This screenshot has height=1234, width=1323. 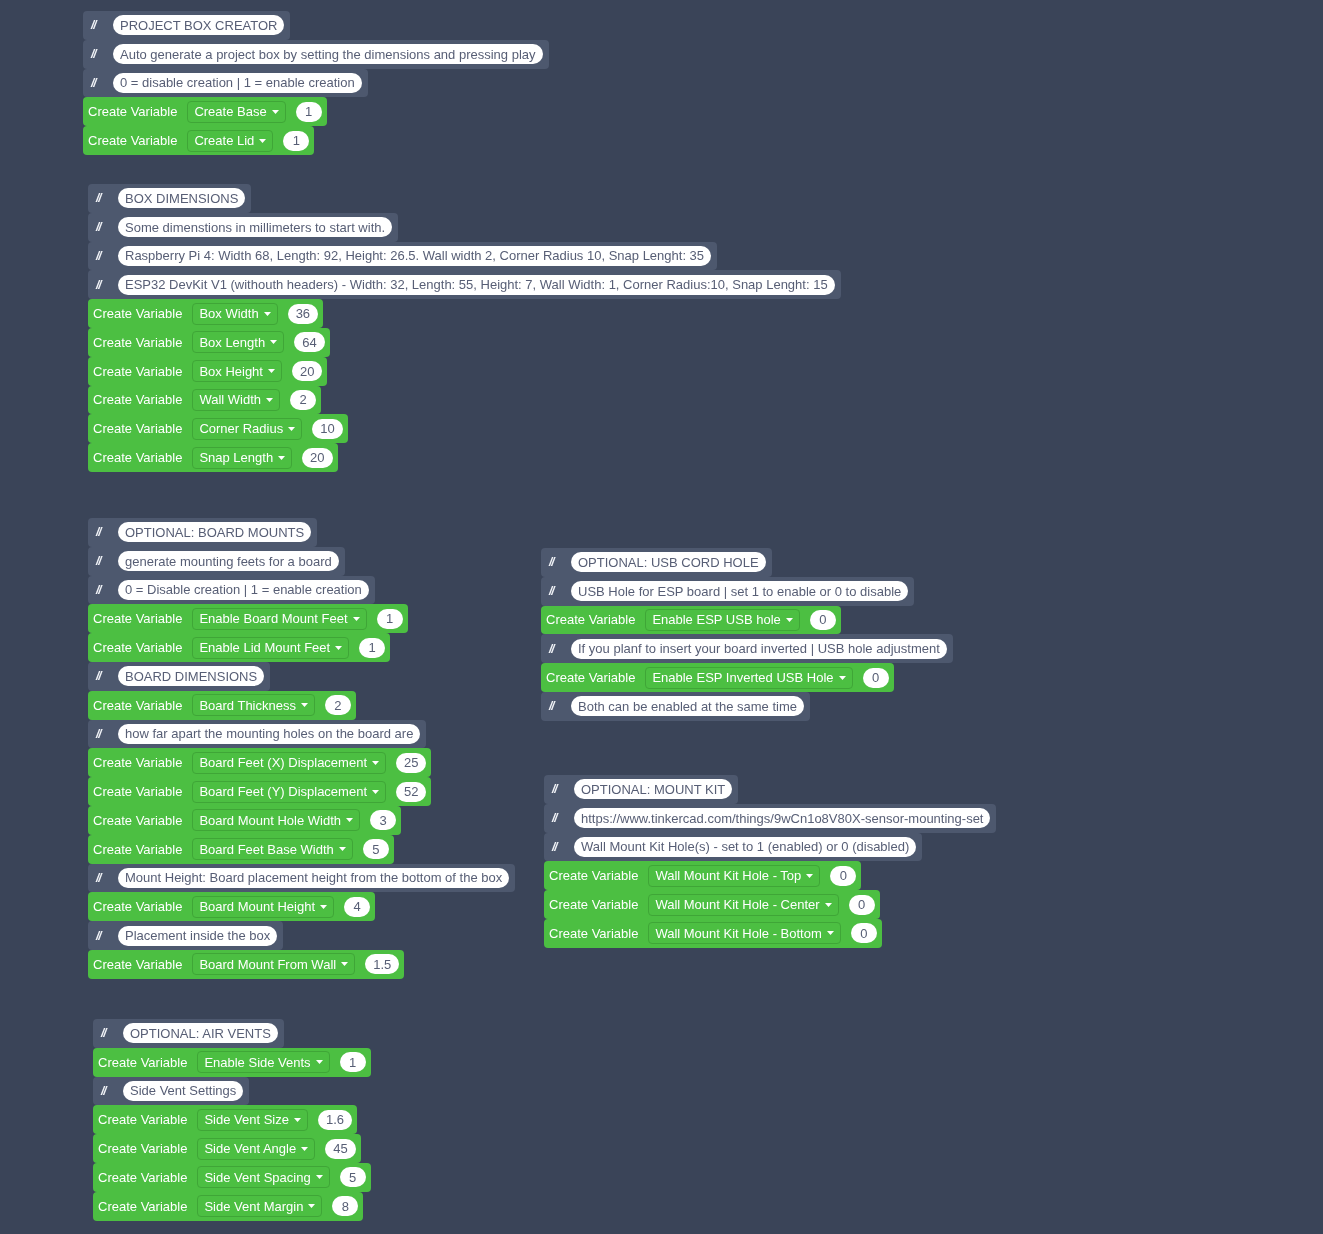 I want to click on value-field: 1.5, so click(x=382, y=964).